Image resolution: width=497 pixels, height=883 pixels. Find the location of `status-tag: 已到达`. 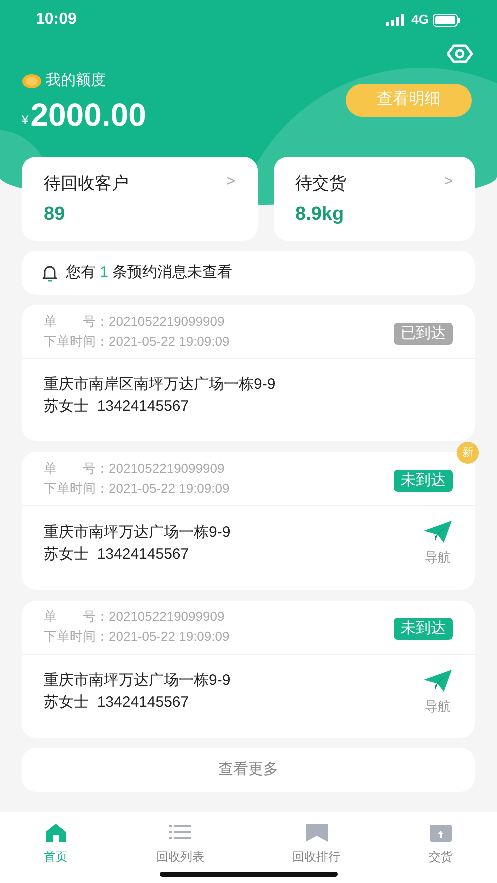

status-tag: 已到达 is located at coordinates (423, 333).